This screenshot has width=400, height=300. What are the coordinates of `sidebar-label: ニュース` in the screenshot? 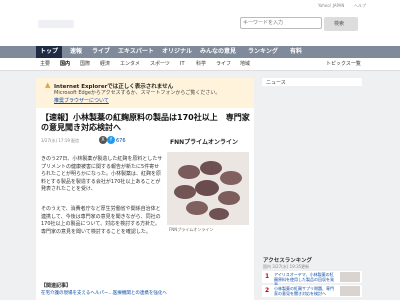 It's located at (276, 83).